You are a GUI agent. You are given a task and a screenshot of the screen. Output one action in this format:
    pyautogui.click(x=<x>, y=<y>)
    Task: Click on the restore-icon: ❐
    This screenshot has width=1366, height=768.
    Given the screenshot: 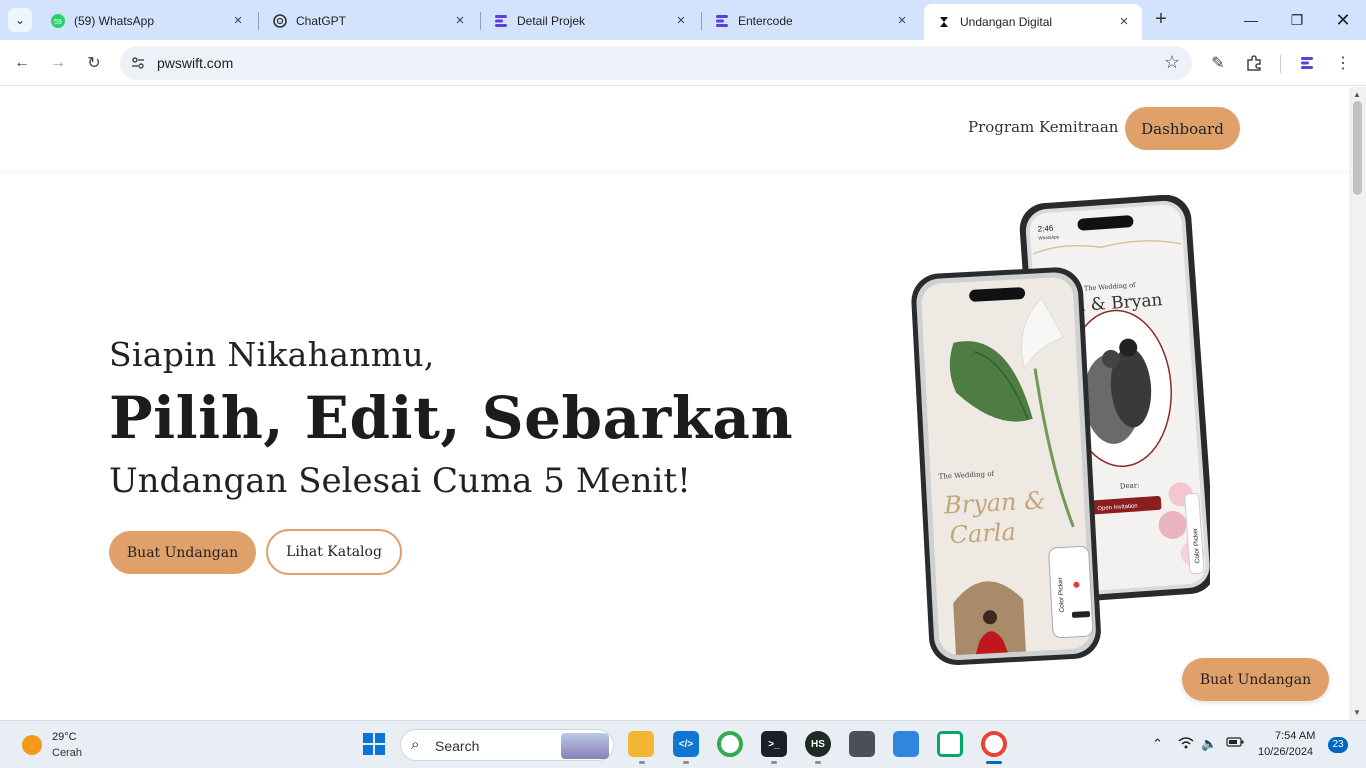 What is the action you would take?
    pyautogui.click(x=1297, y=20)
    